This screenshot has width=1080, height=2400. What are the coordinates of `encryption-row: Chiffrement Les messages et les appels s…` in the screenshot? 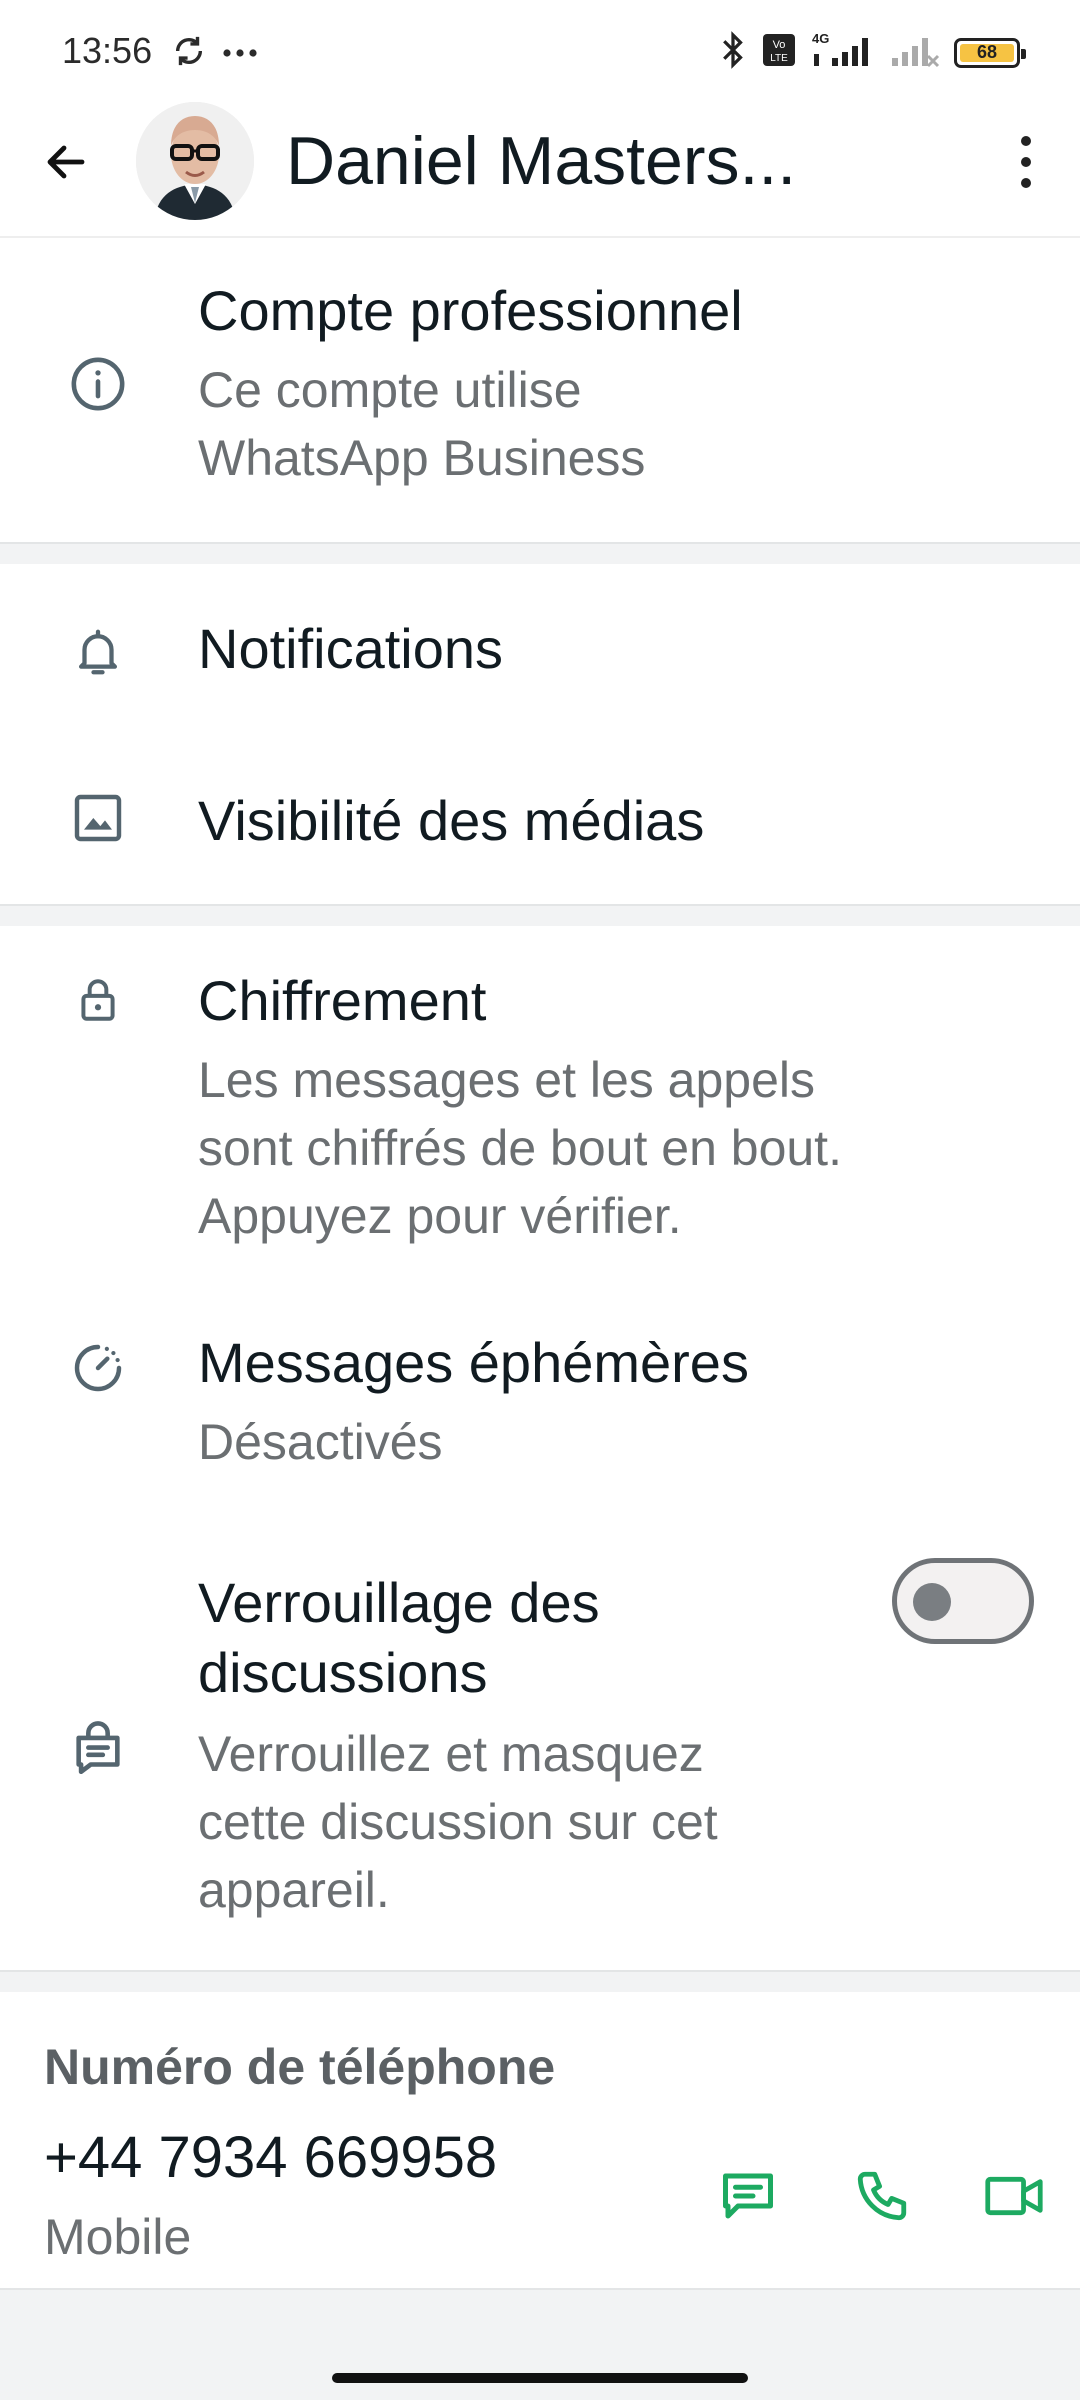 It's located at (540, 1103).